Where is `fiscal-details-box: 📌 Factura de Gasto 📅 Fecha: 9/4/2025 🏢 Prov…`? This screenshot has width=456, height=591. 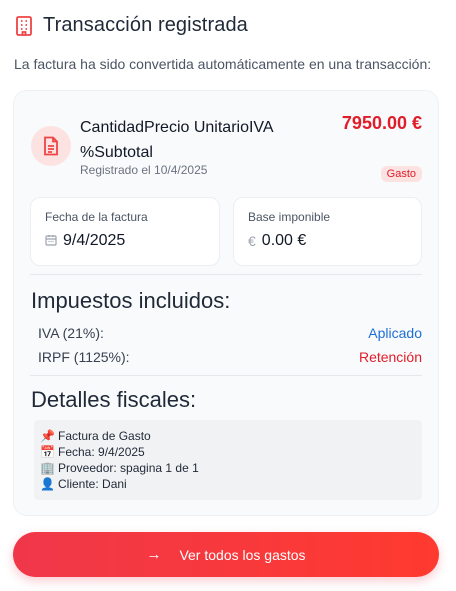 fiscal-details-box: 📌 Factura de Gasto 📅 Fecha: 9/4/2025 🏢 Prov… is located at coordinates (228, 460).